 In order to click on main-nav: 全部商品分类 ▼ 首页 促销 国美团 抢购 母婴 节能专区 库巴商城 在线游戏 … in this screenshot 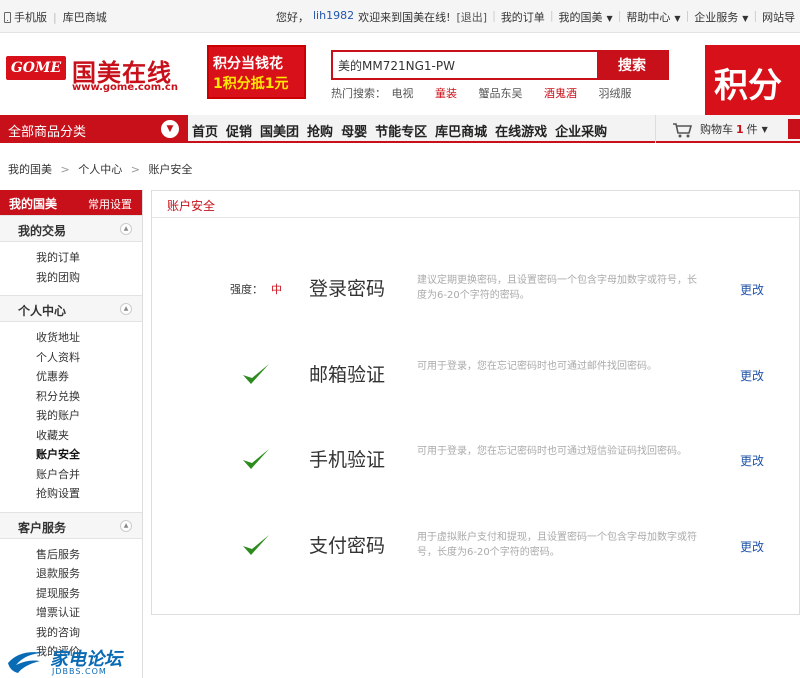, I will do `click(400, 129)`.